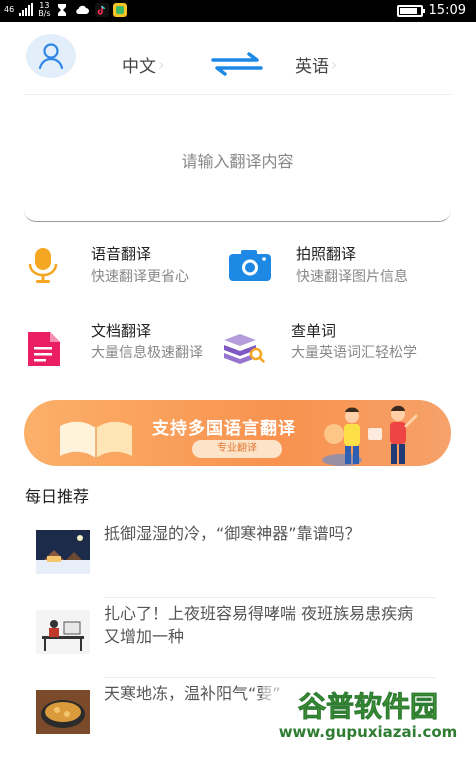 The height and width of the screenshot is (758, 476). Describe the element at coordinates (312, 67) in the screenshot. I see `target-language-label: 英语` at that location.